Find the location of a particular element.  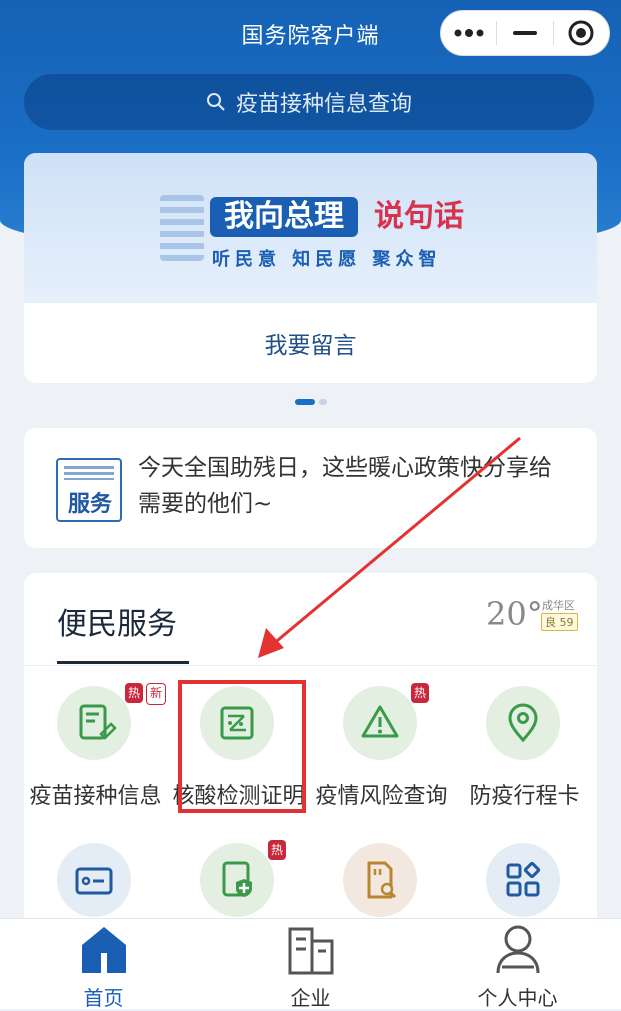

target-circle-icon is located at coordinates (581, 33).